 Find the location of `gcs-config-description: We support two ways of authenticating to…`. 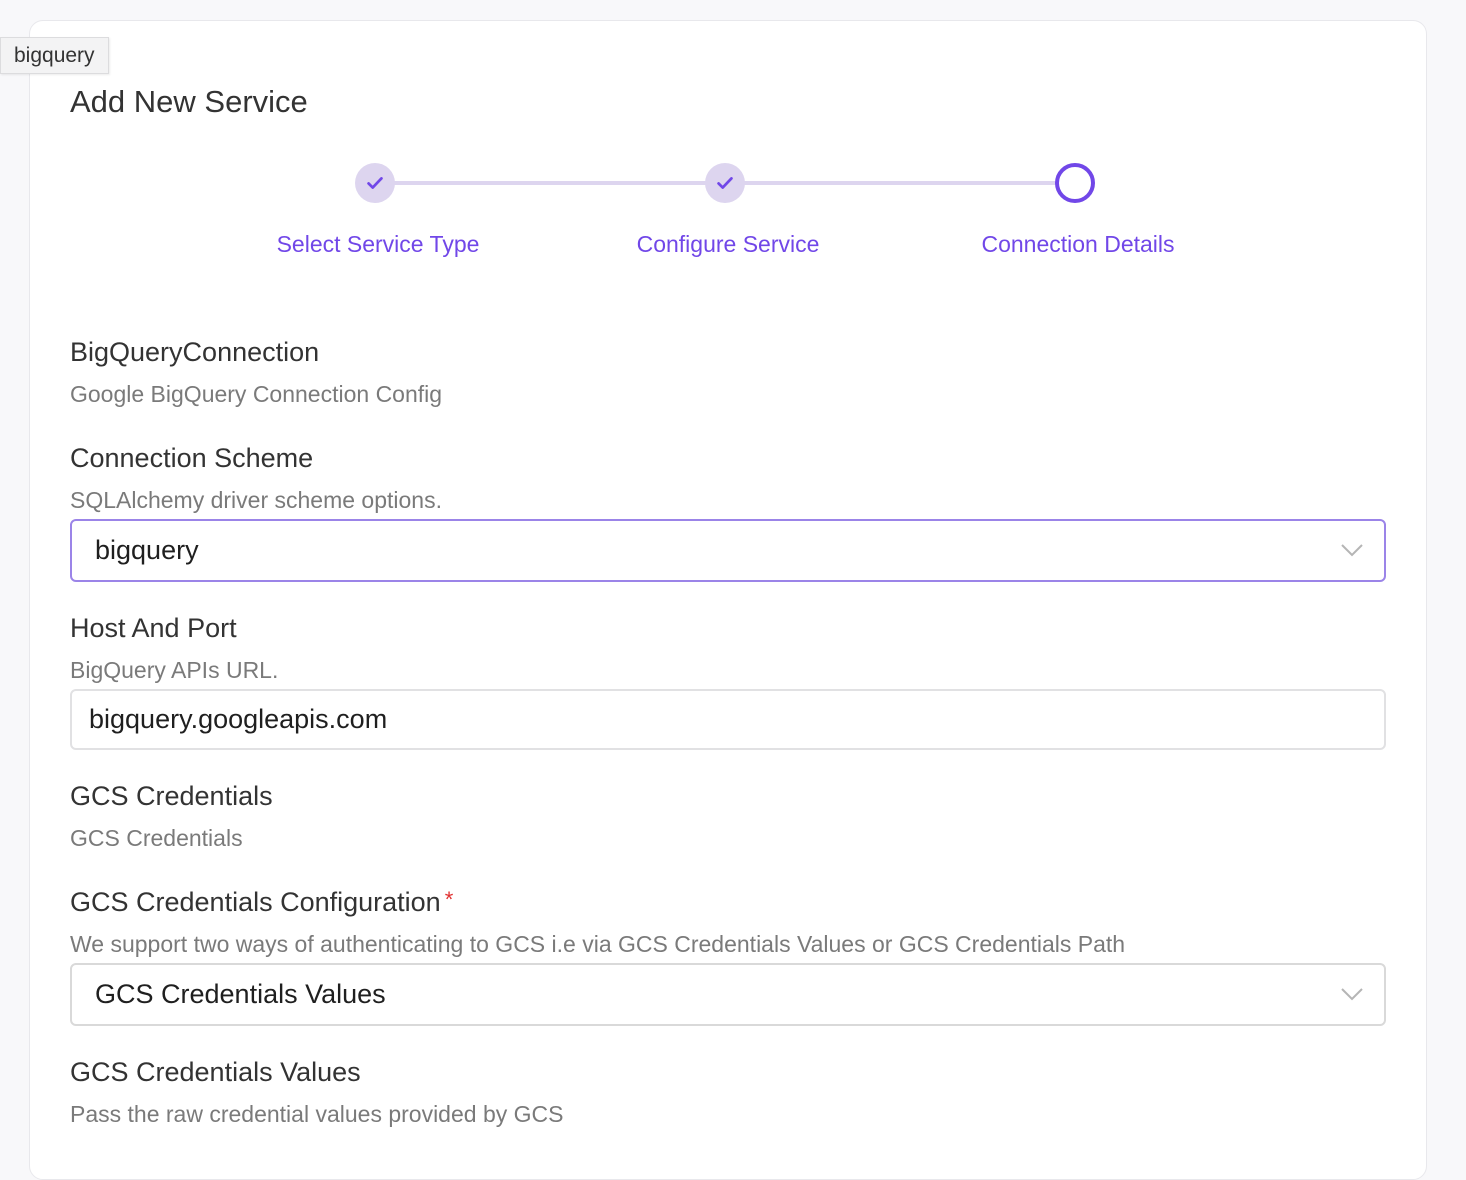

gcs-config-description: We support two ways of authenticating to… is located at coordinates (598, 944).